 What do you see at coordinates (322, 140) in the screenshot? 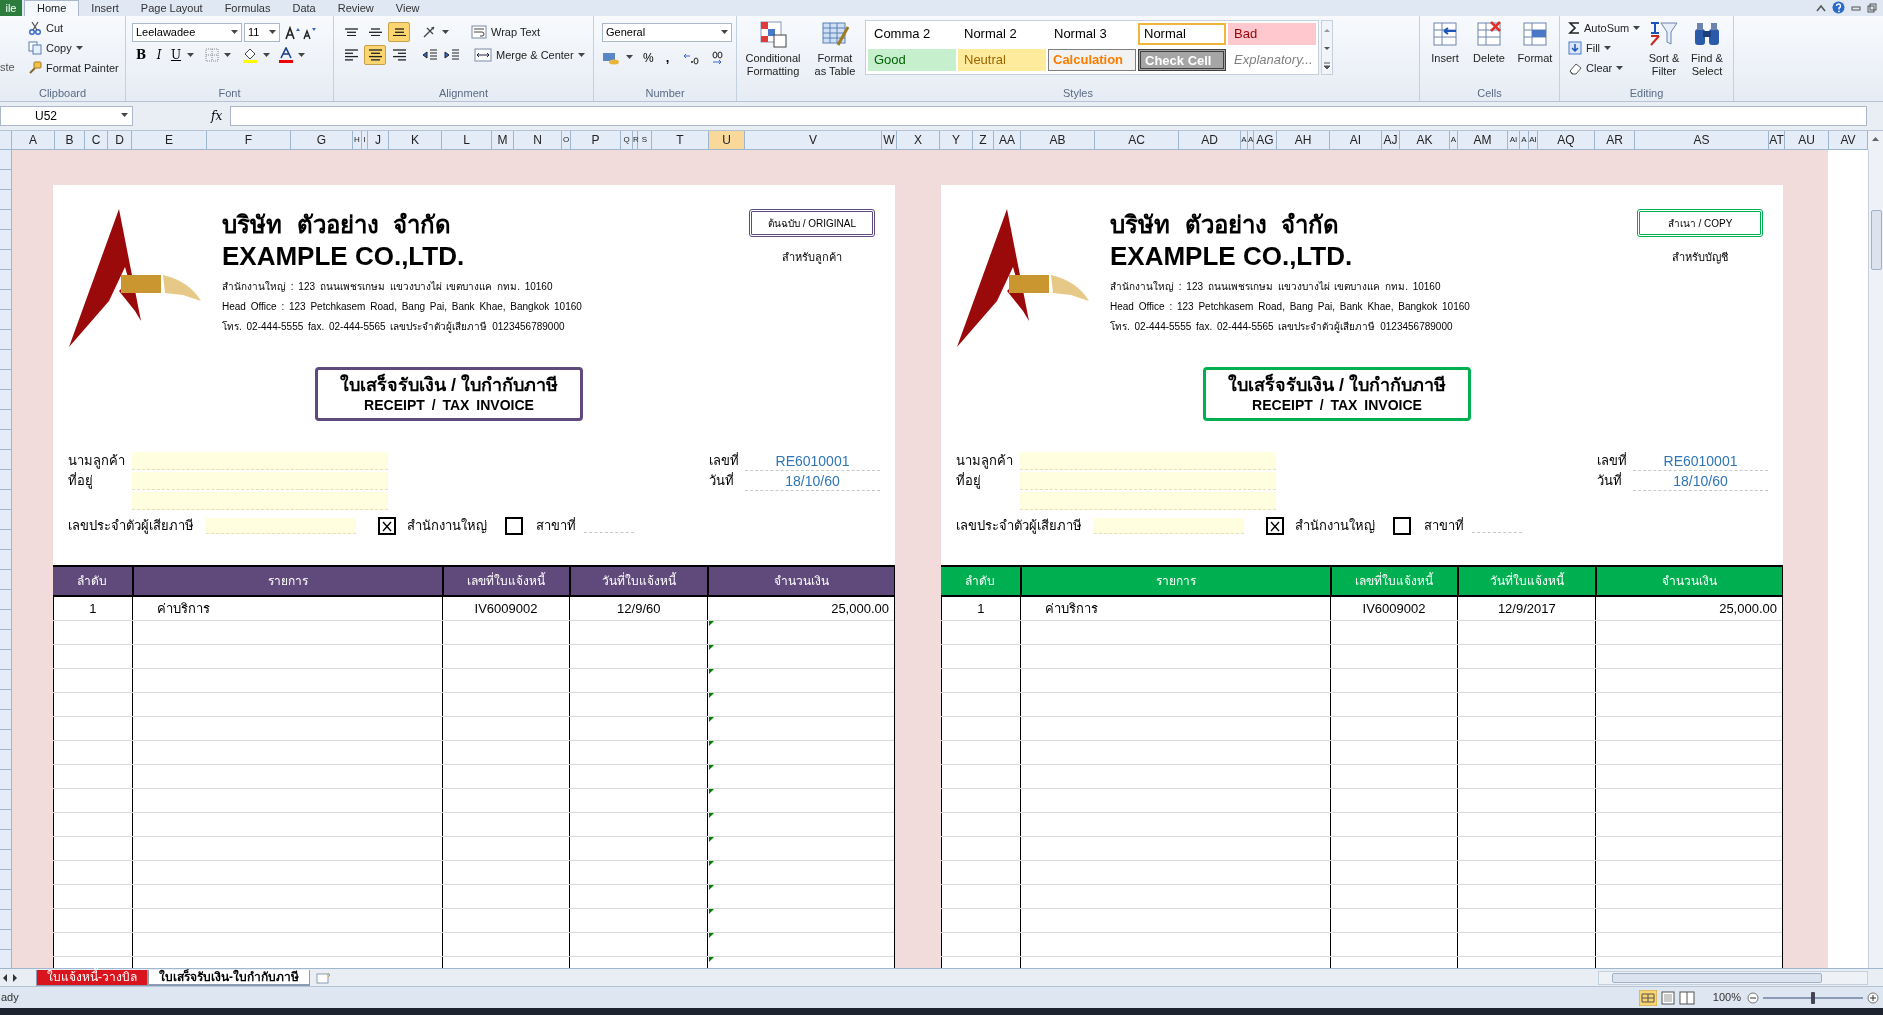
I see `column-header: G` at bounding box center [322, 140].